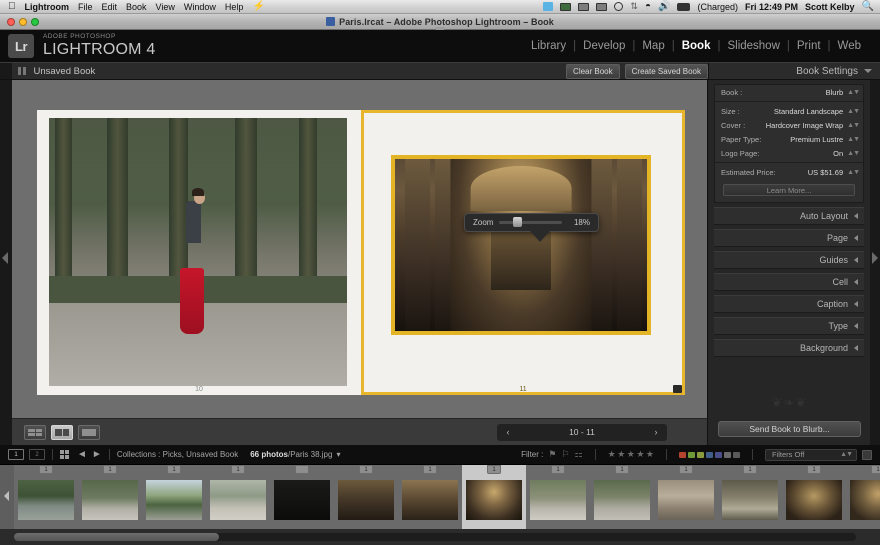  Describe the element at coordinates (849, 46) in the screenshot. I see `module-web: Web` at that location.